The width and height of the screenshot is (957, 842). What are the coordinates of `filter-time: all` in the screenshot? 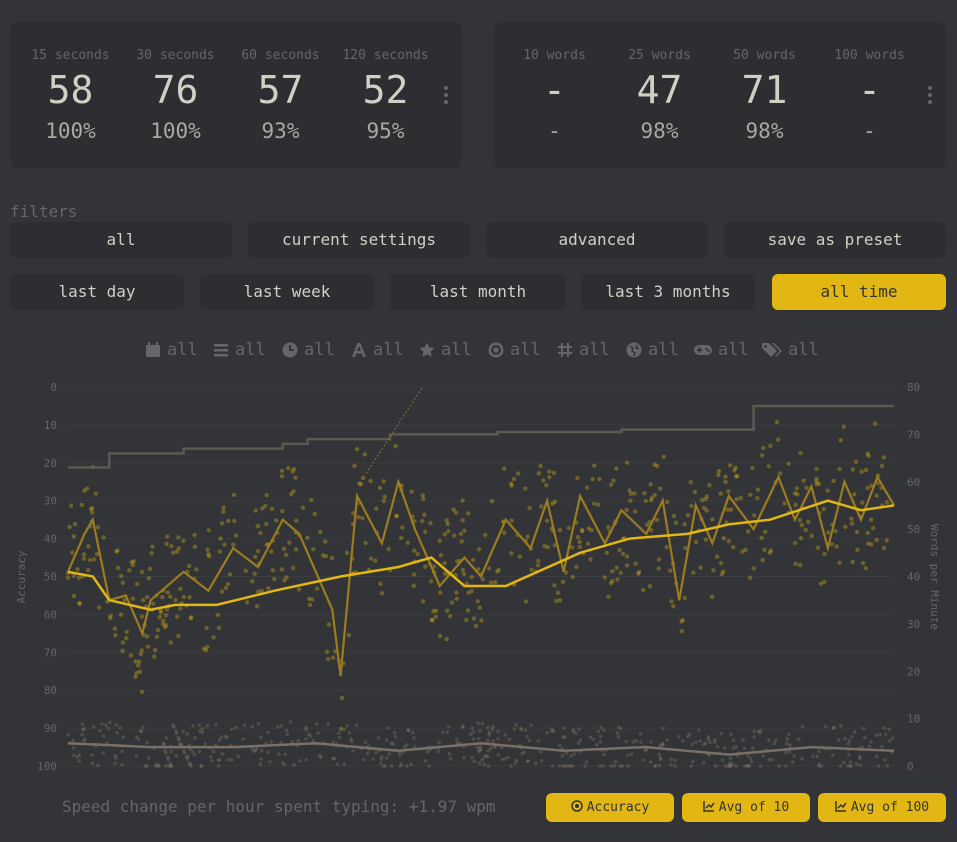 It's located at (308, 350).